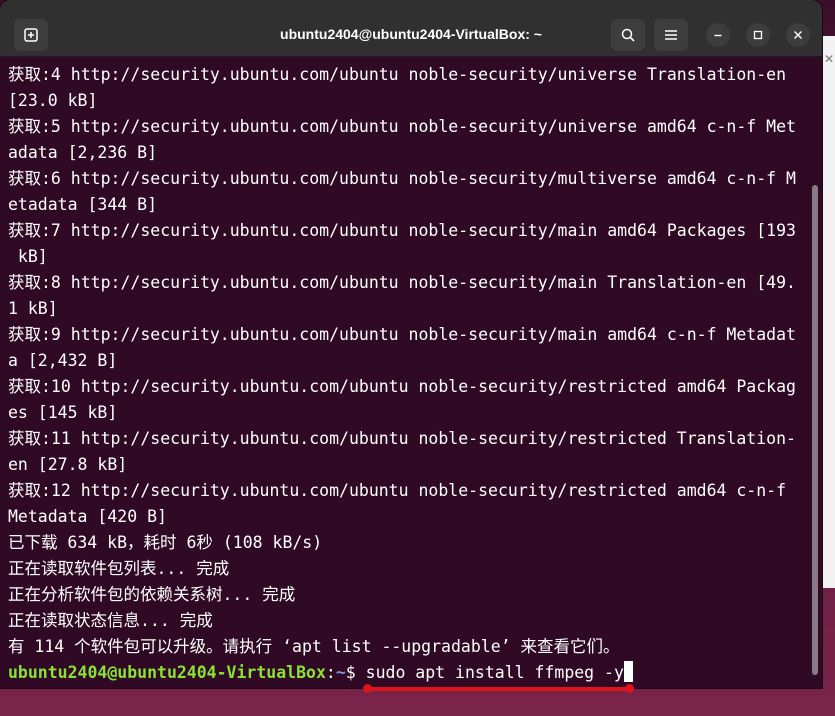 This screenshot has width=835, height=716. What do you see at coordinates (829, 59) in the screenshot?
I see `close-icon: ✕` at bounding box center [829, 59].